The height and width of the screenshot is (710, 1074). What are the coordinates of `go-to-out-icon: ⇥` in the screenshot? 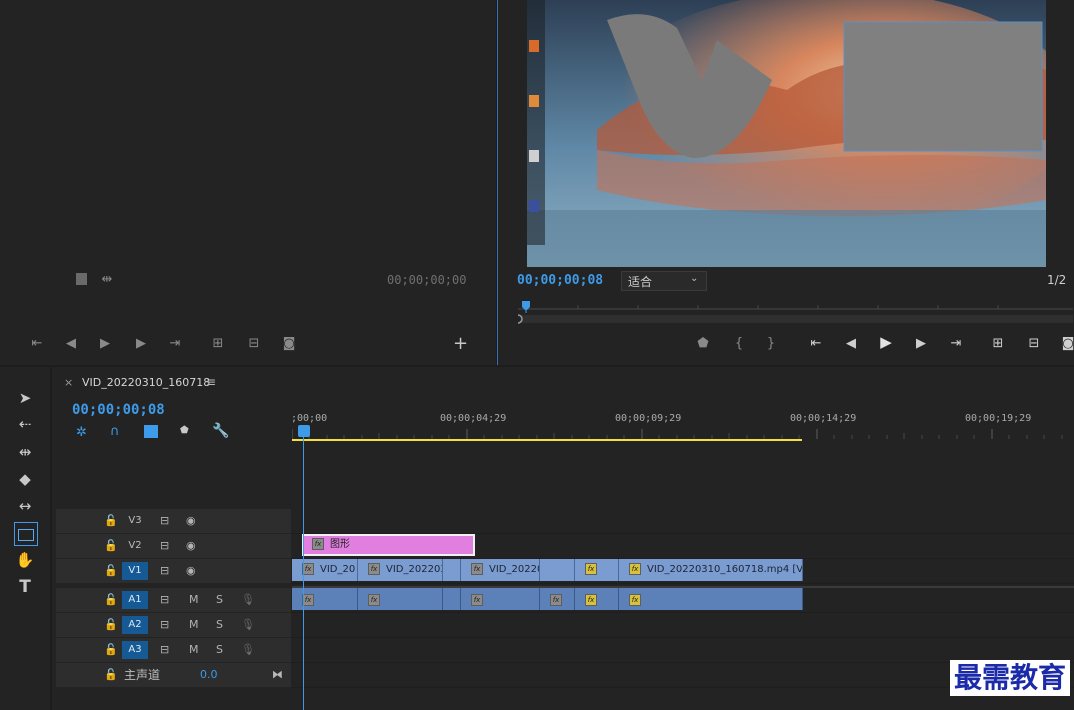 It's located at (175, 344).